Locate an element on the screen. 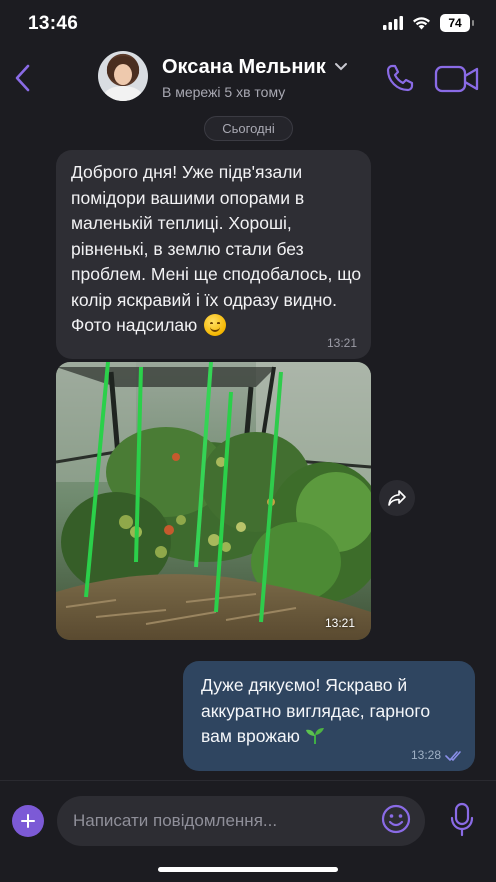  photo-time: 13:21 is located at coordinates (339, 623).